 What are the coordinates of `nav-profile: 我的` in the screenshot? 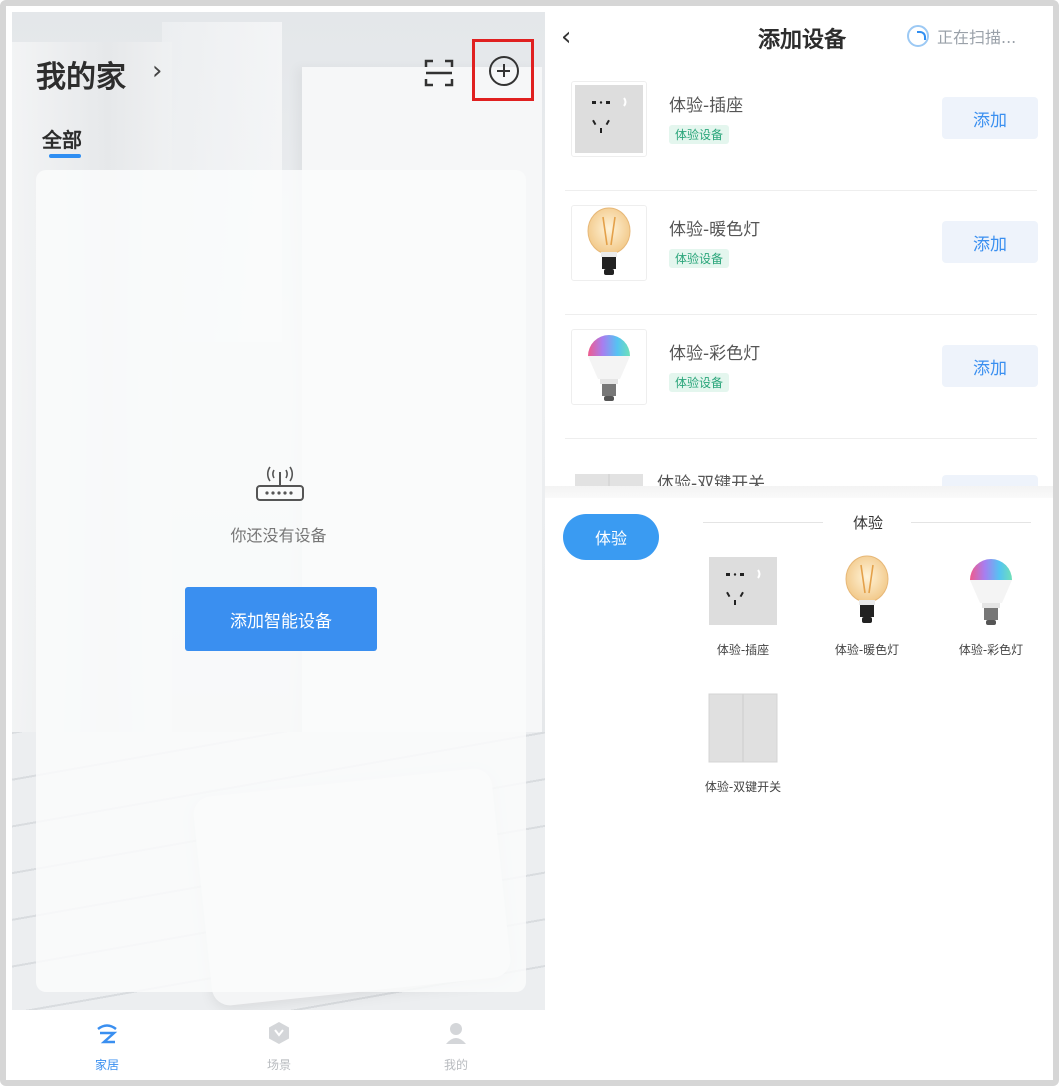 It's located at (456, 1046).